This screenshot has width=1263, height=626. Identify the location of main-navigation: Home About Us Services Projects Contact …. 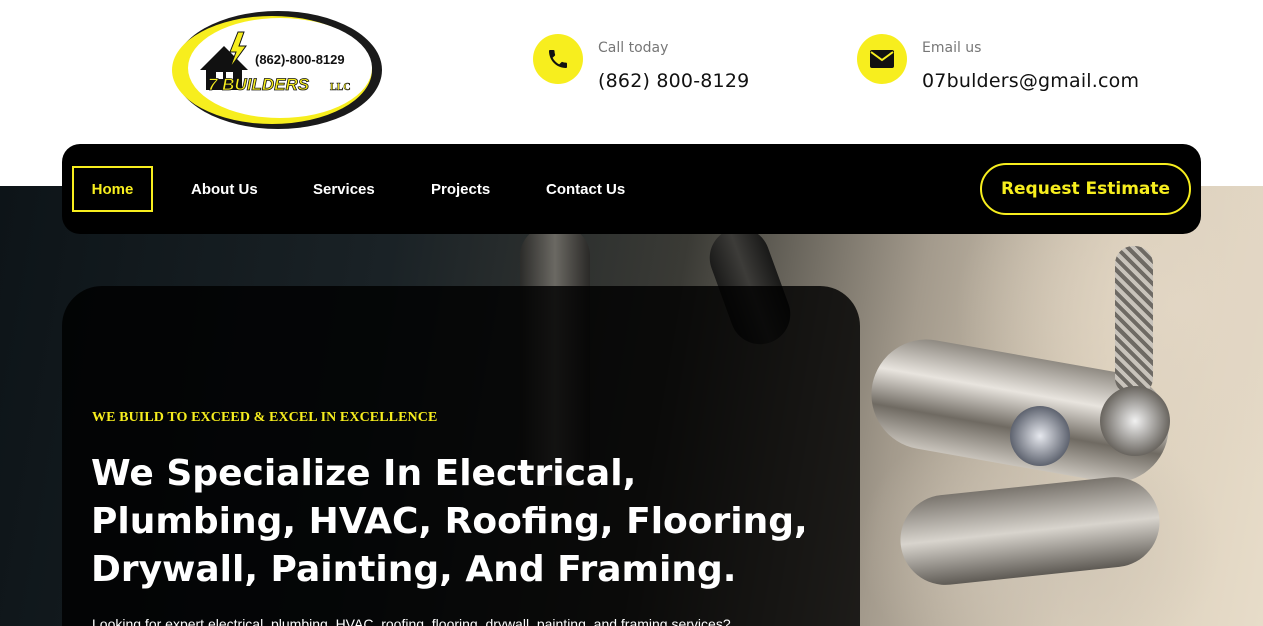
(631, 189).